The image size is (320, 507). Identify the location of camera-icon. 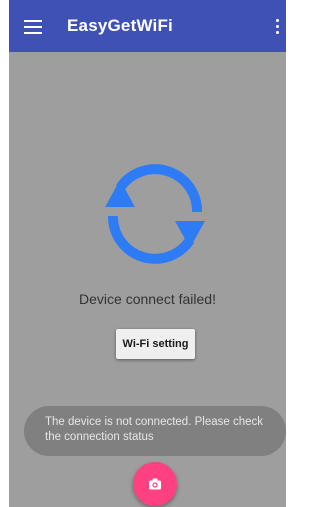
(155, 484).